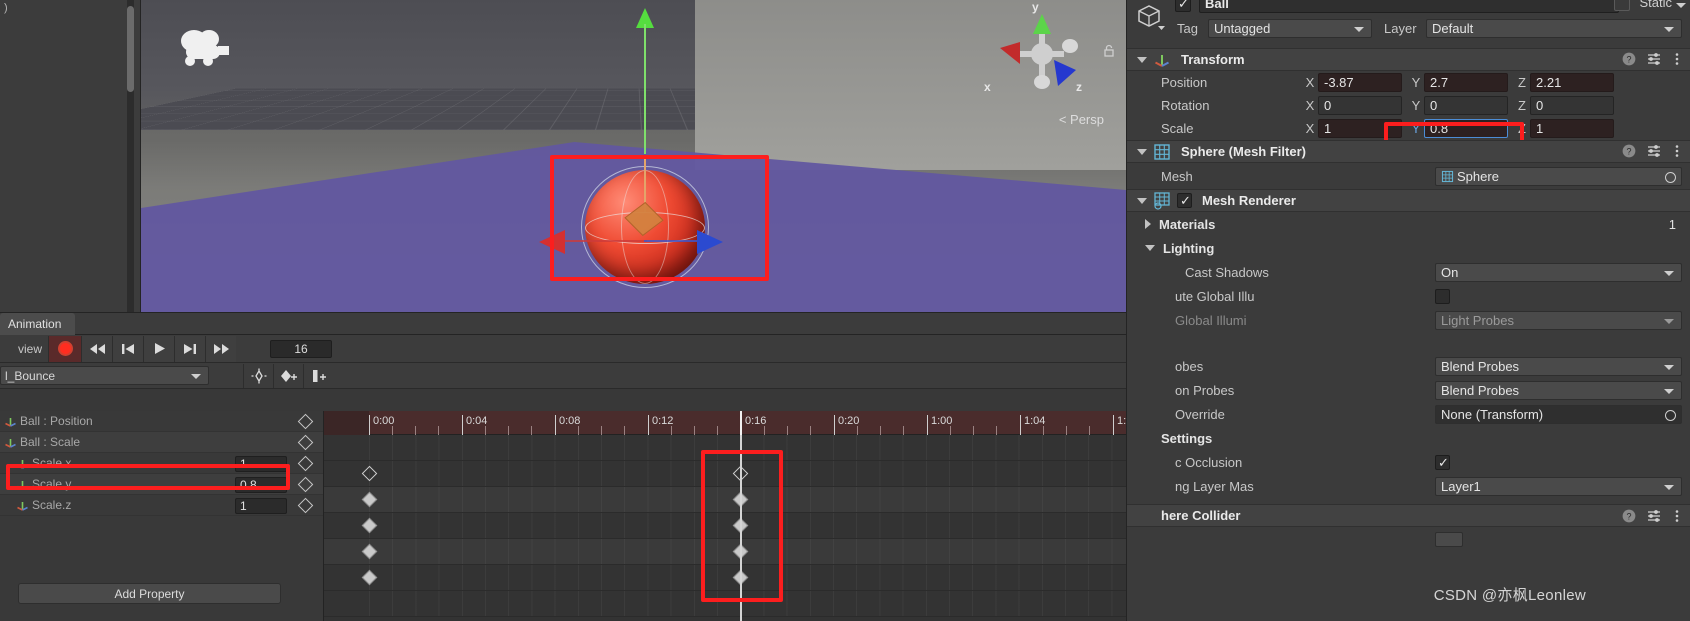 Image resolution: width=1690 pixels, height=621 pixels. What do you see at coordinates (1466, 105) in the screenshot?
I see `rotation-y-input: 0` at bounding box center [1466, 105].